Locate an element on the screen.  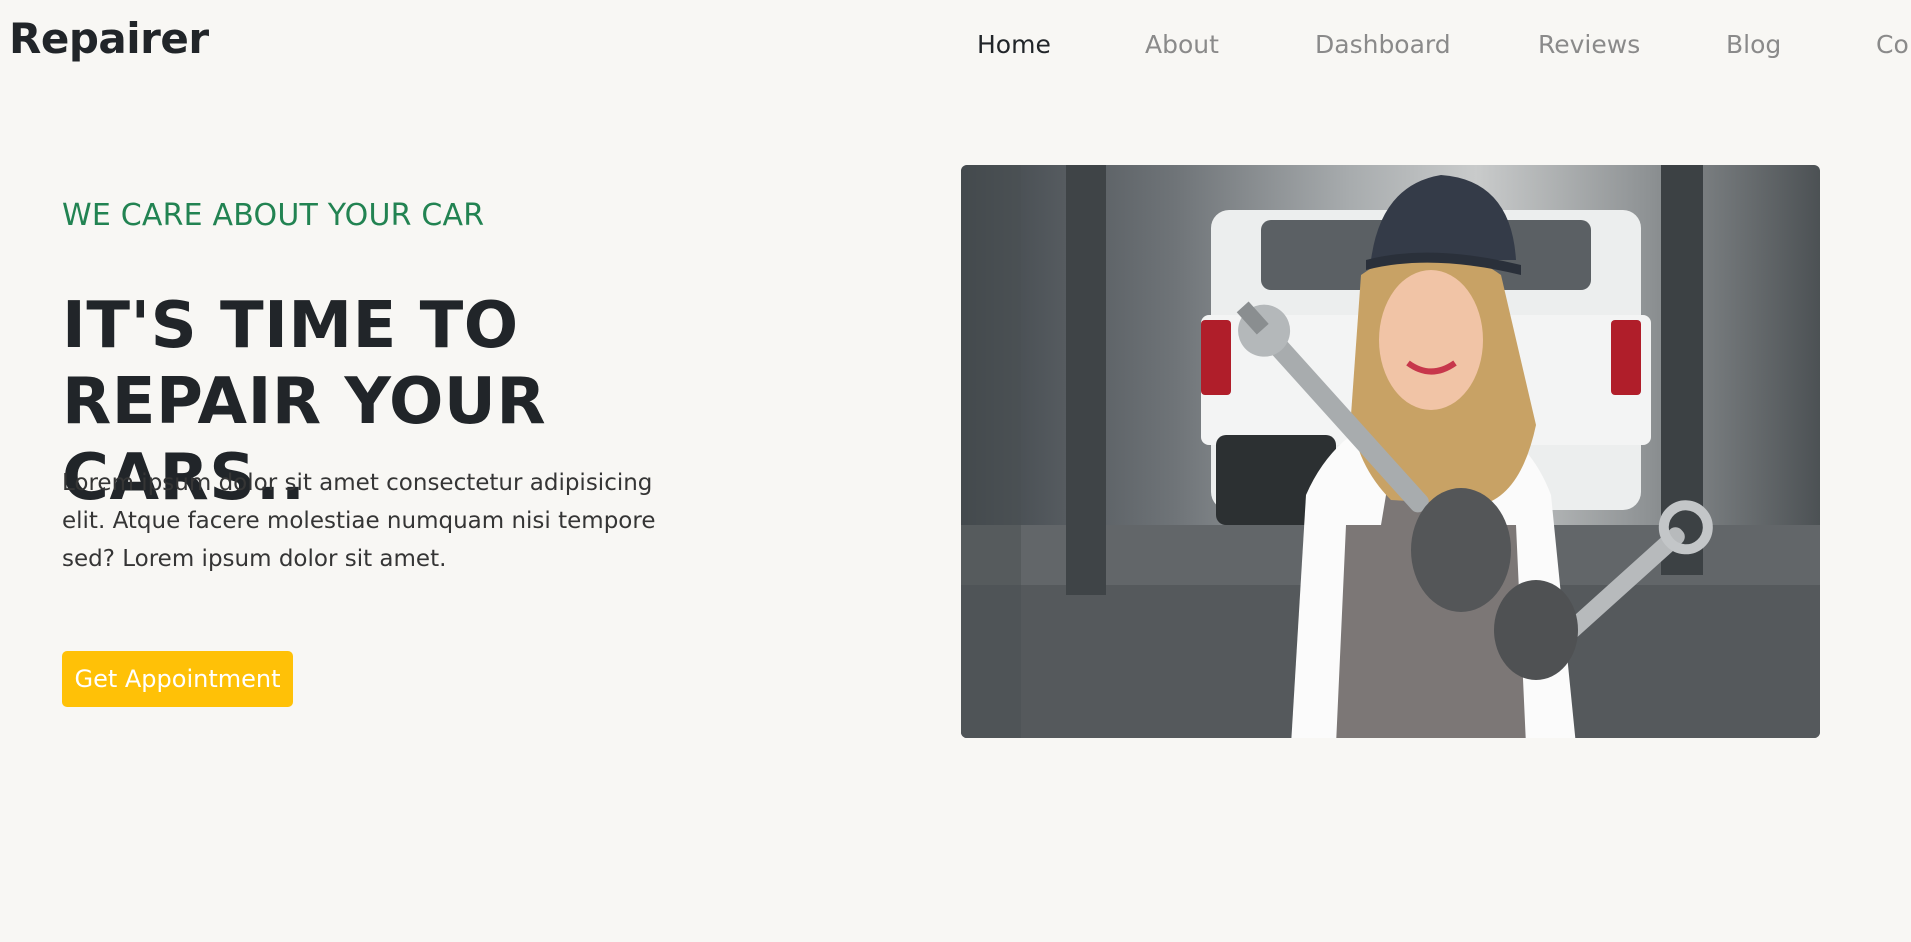
hero-headline-line-1: IT'S TIME TO is located at coordinates (290, 326).